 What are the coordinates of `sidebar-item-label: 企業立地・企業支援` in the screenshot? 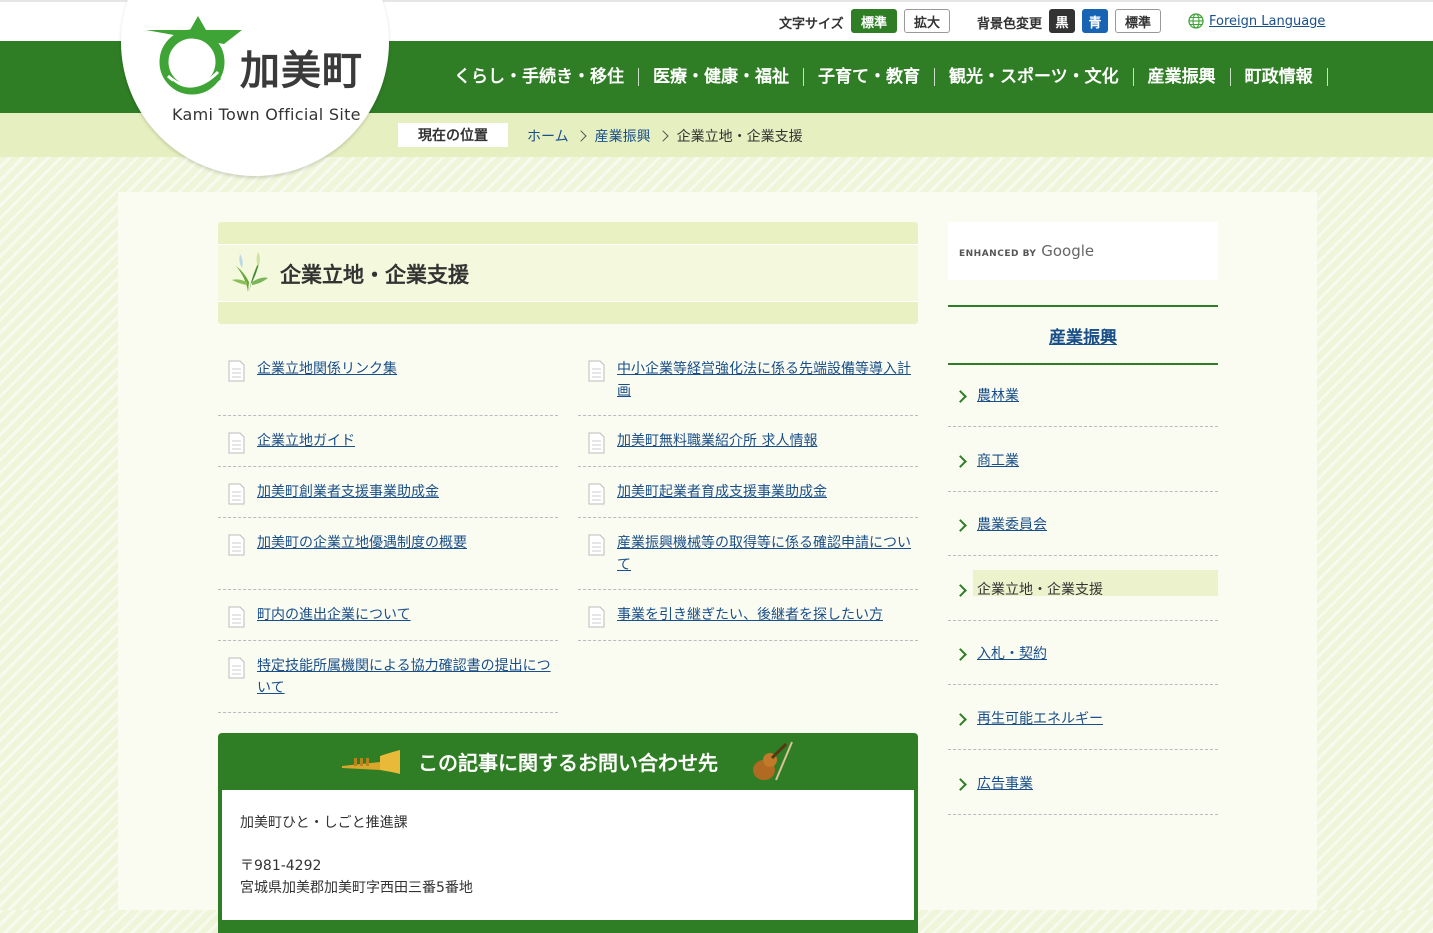 It's located at (1040, 590).